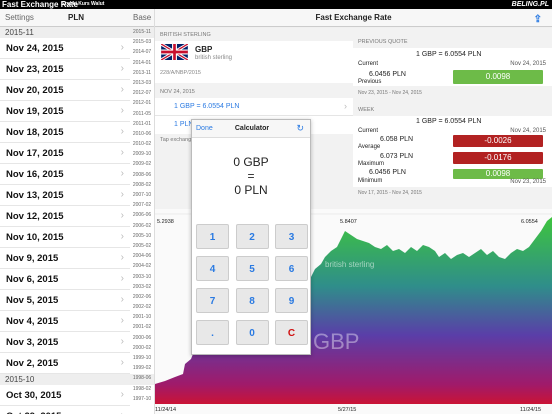 The height and width of the screenshot is (414, 552). I want to click on list-item-date: Nov 13, 2015, so click(35, 195).